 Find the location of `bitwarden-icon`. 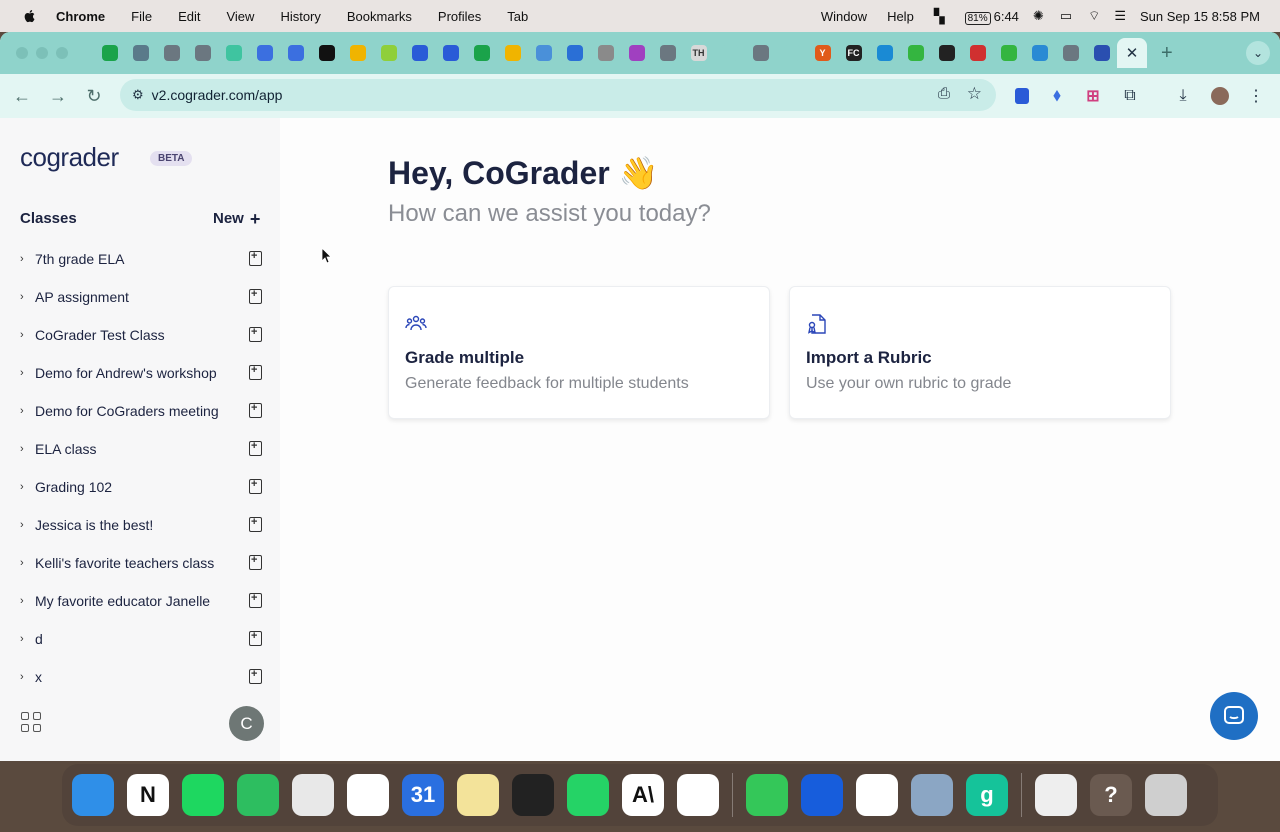

bitwarden-icon is located at coordinates (822, 795).